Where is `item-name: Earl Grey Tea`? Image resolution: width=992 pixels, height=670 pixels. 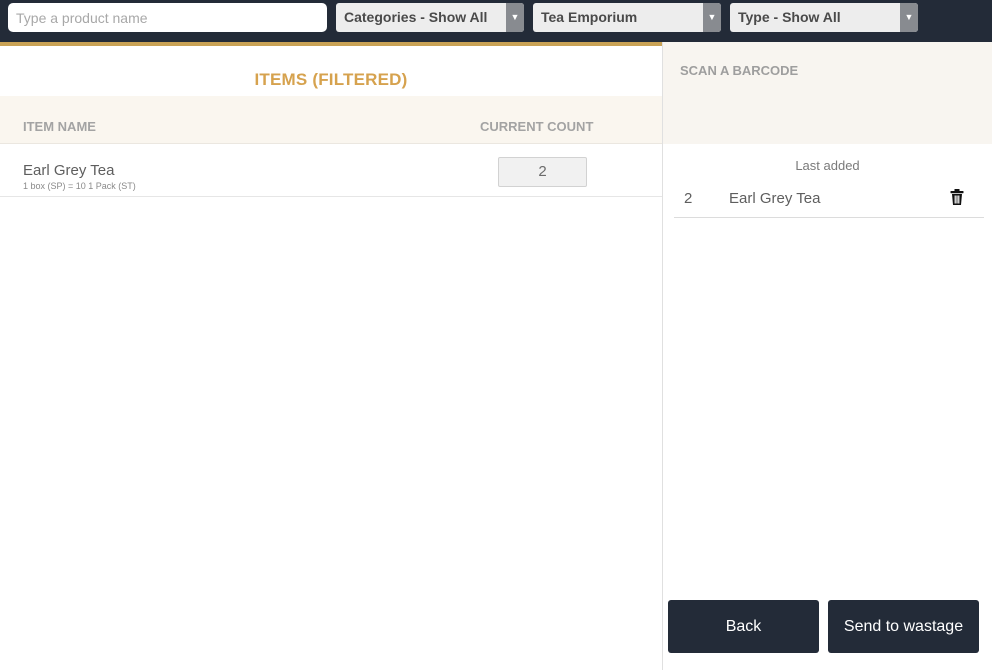
item-name: Earl Grey Tea is located at coordinates (69, 170).